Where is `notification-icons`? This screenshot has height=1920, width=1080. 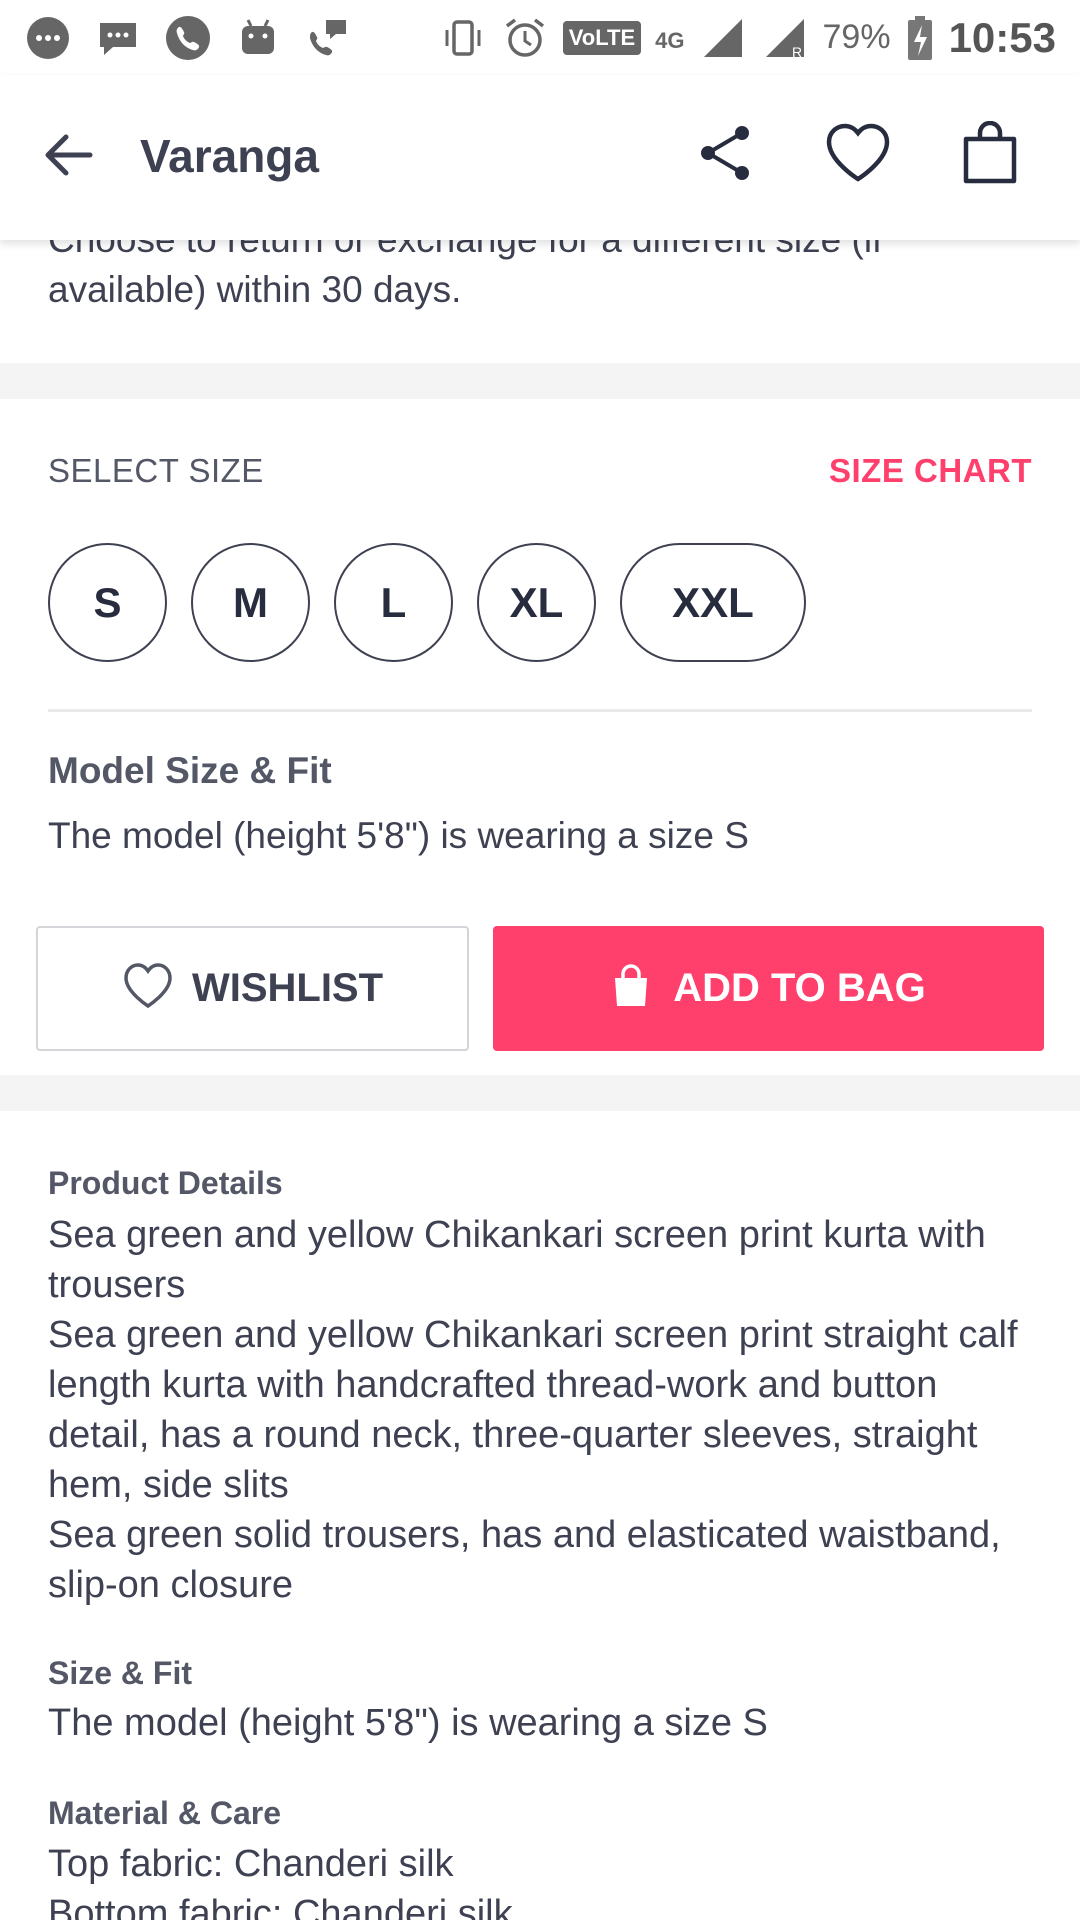
notification-icons is located at coordinates (188, 38).